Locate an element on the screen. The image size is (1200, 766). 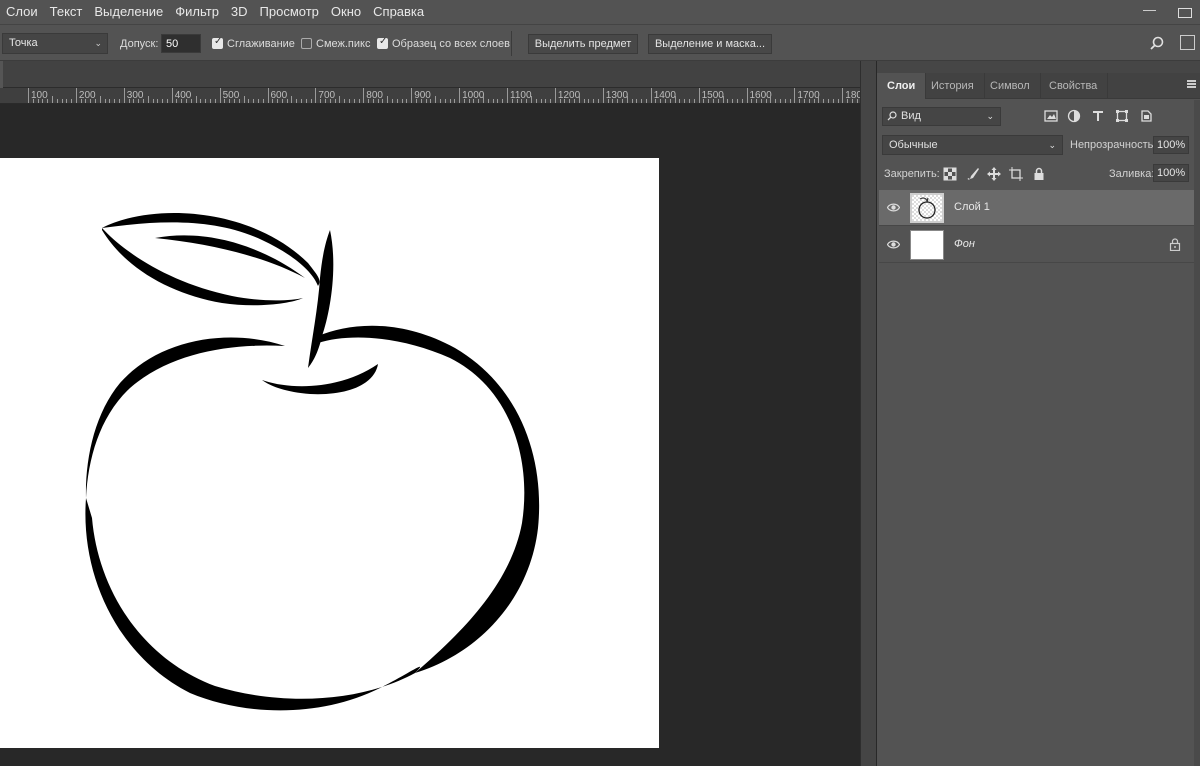
adjustment-filter-icon is located at coordinates (1074, 116).